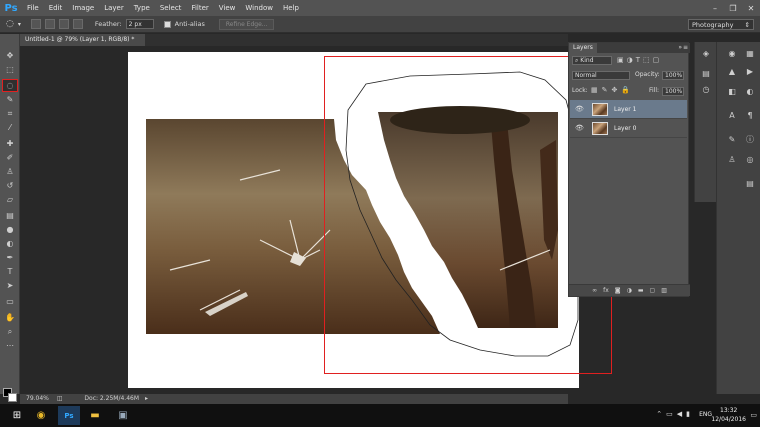  Describe the element at coordinates (685, 48) in the screenshot. I see `panel-menu-icon: ≡` at that location.